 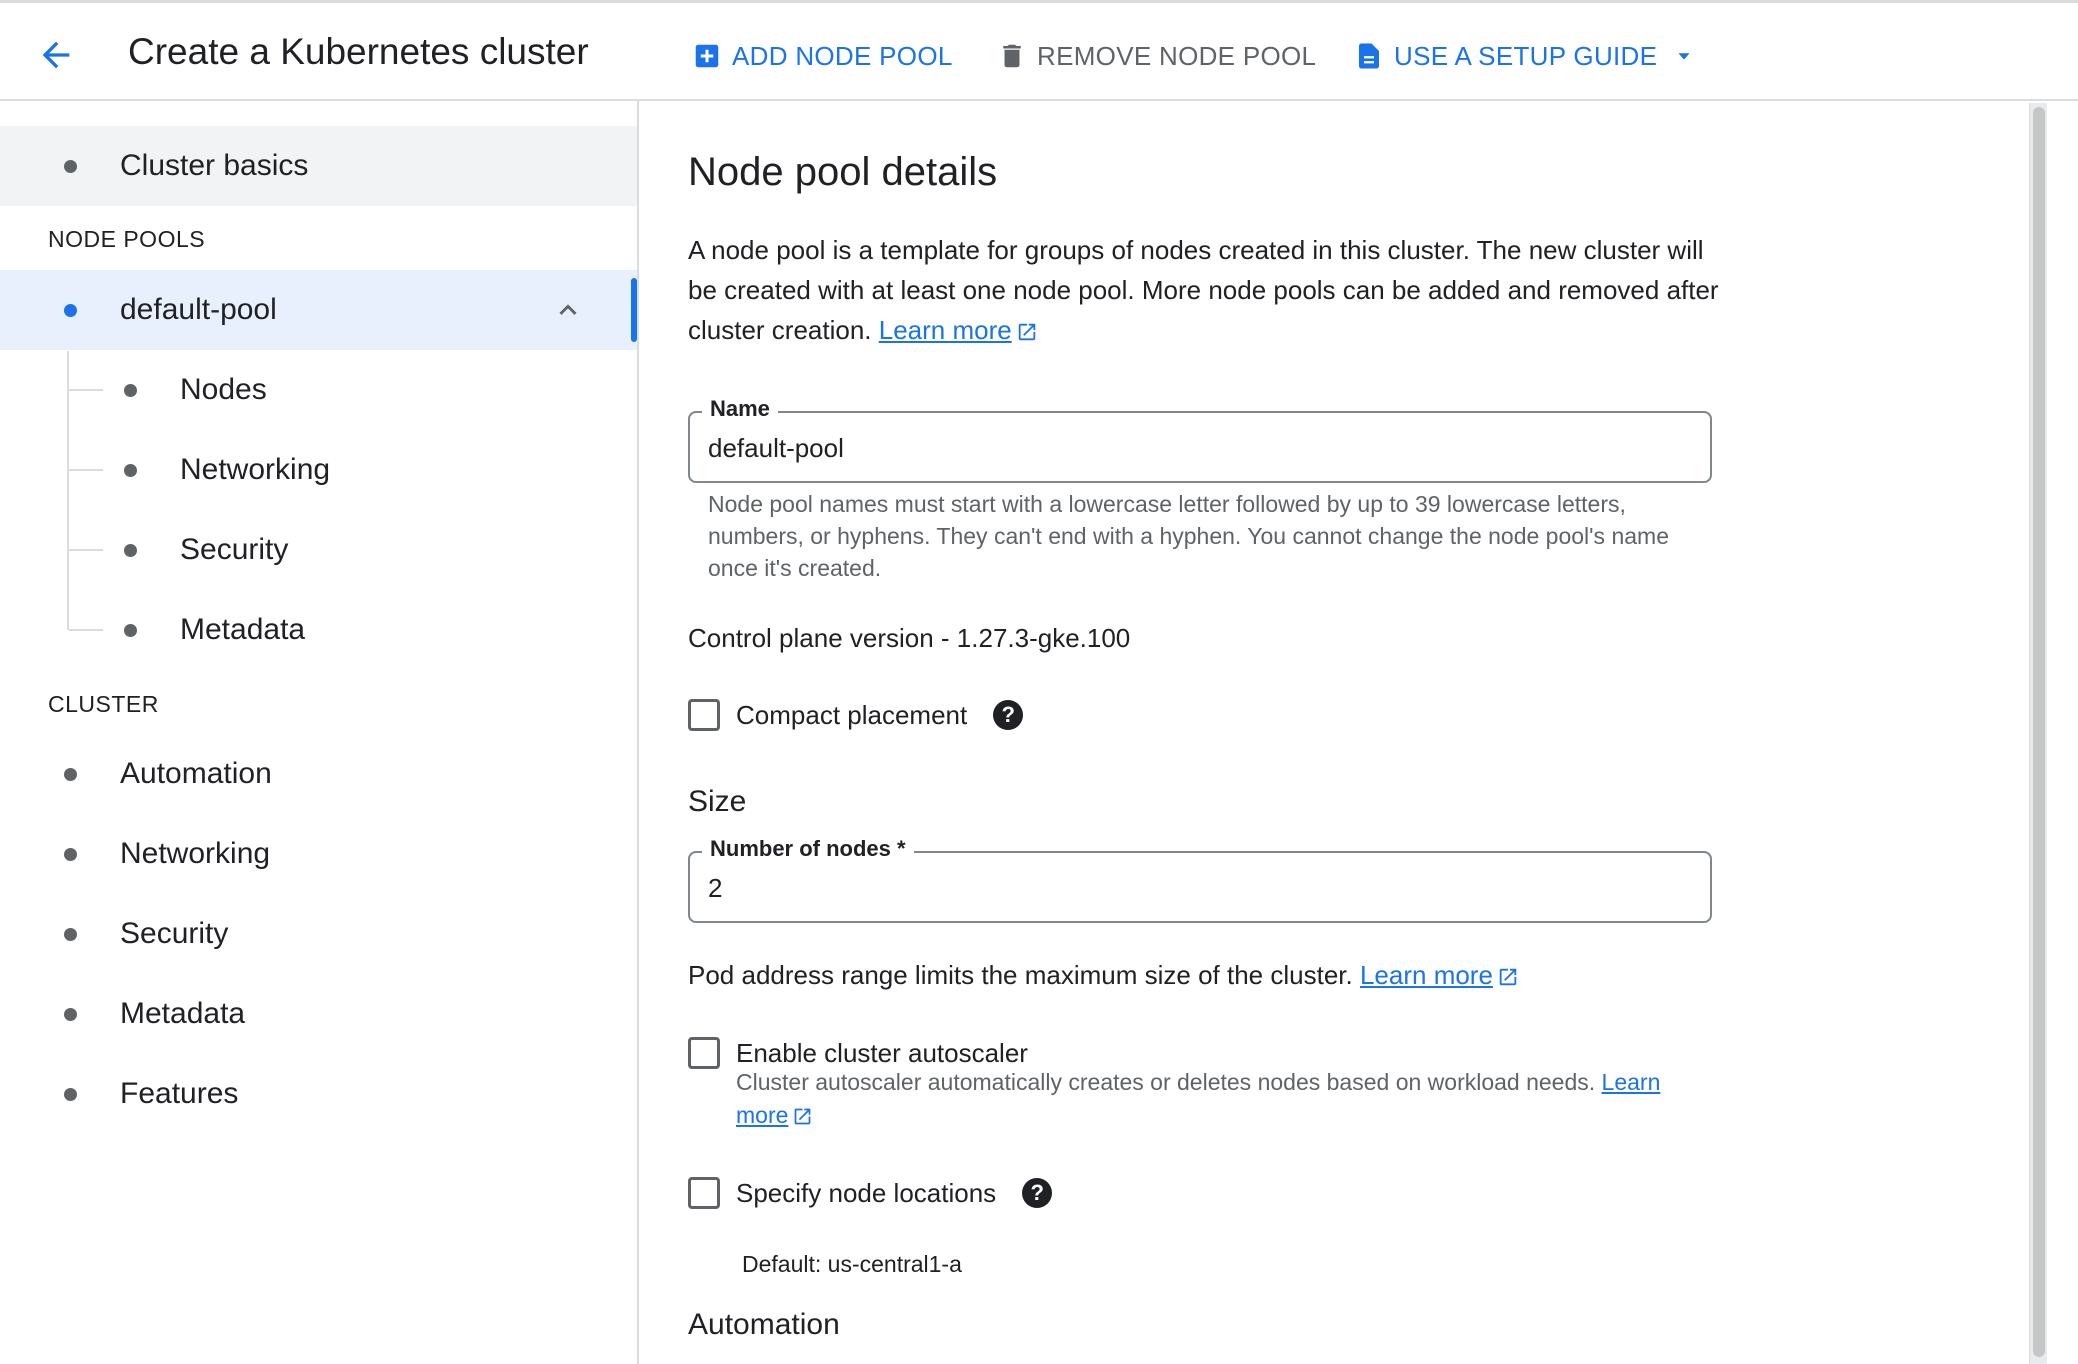 I want to click on document-icon, so click(x=1369, y=56).